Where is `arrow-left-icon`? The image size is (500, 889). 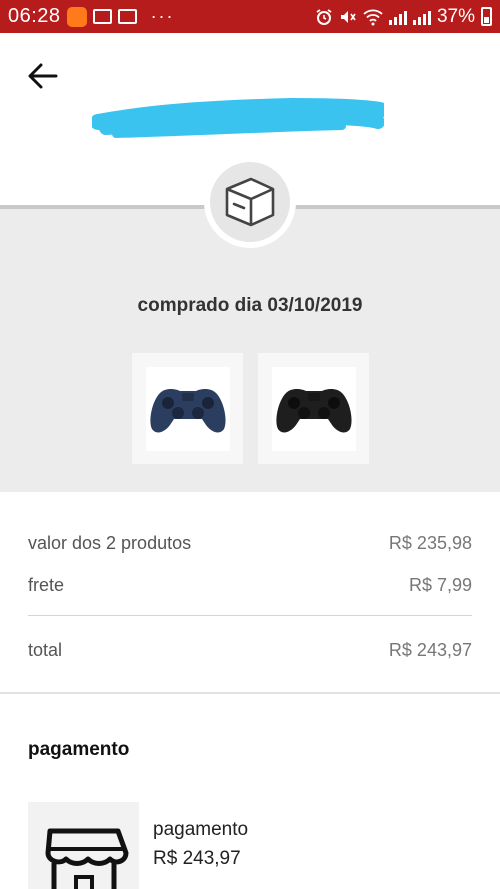 arrow-left-icon is located at coordinates (43, 76).